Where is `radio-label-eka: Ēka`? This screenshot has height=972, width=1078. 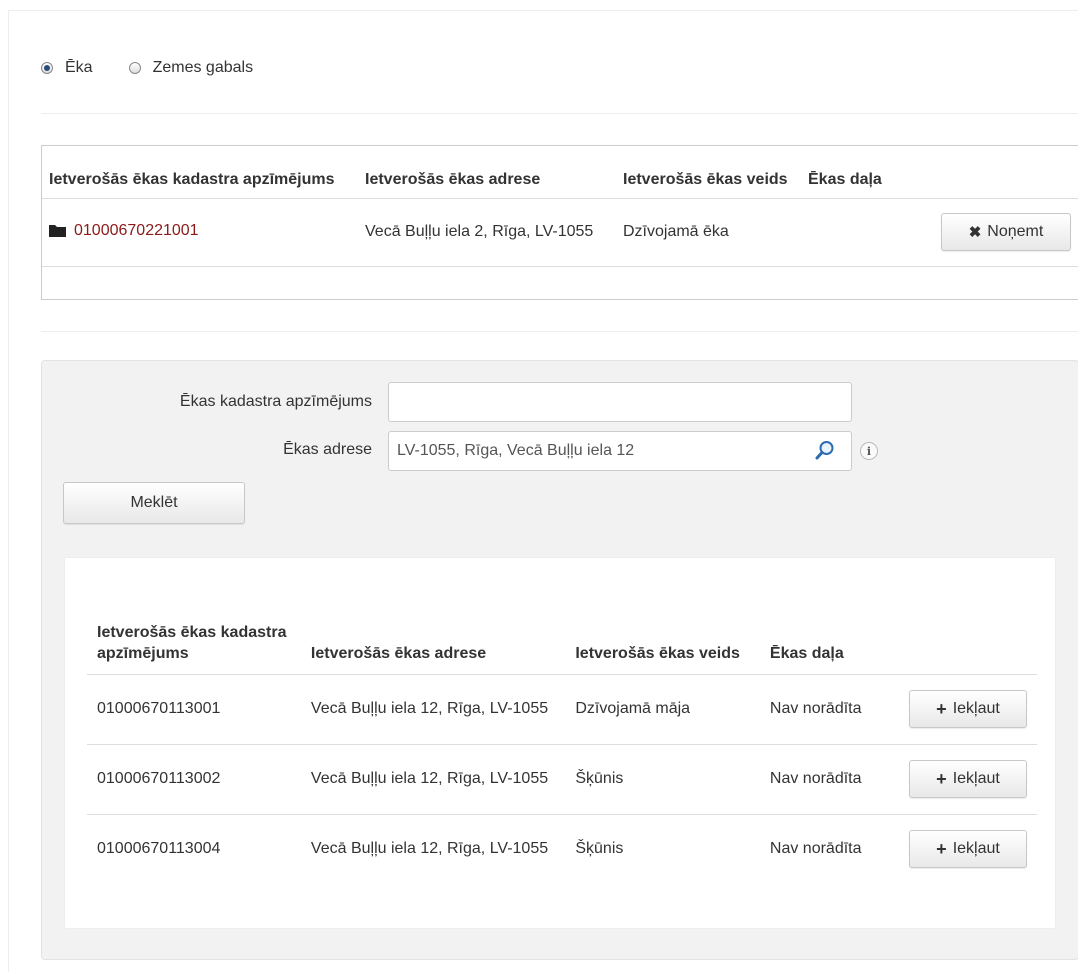 radio-label-eka: Ēka is located at coordinates (79, 67).